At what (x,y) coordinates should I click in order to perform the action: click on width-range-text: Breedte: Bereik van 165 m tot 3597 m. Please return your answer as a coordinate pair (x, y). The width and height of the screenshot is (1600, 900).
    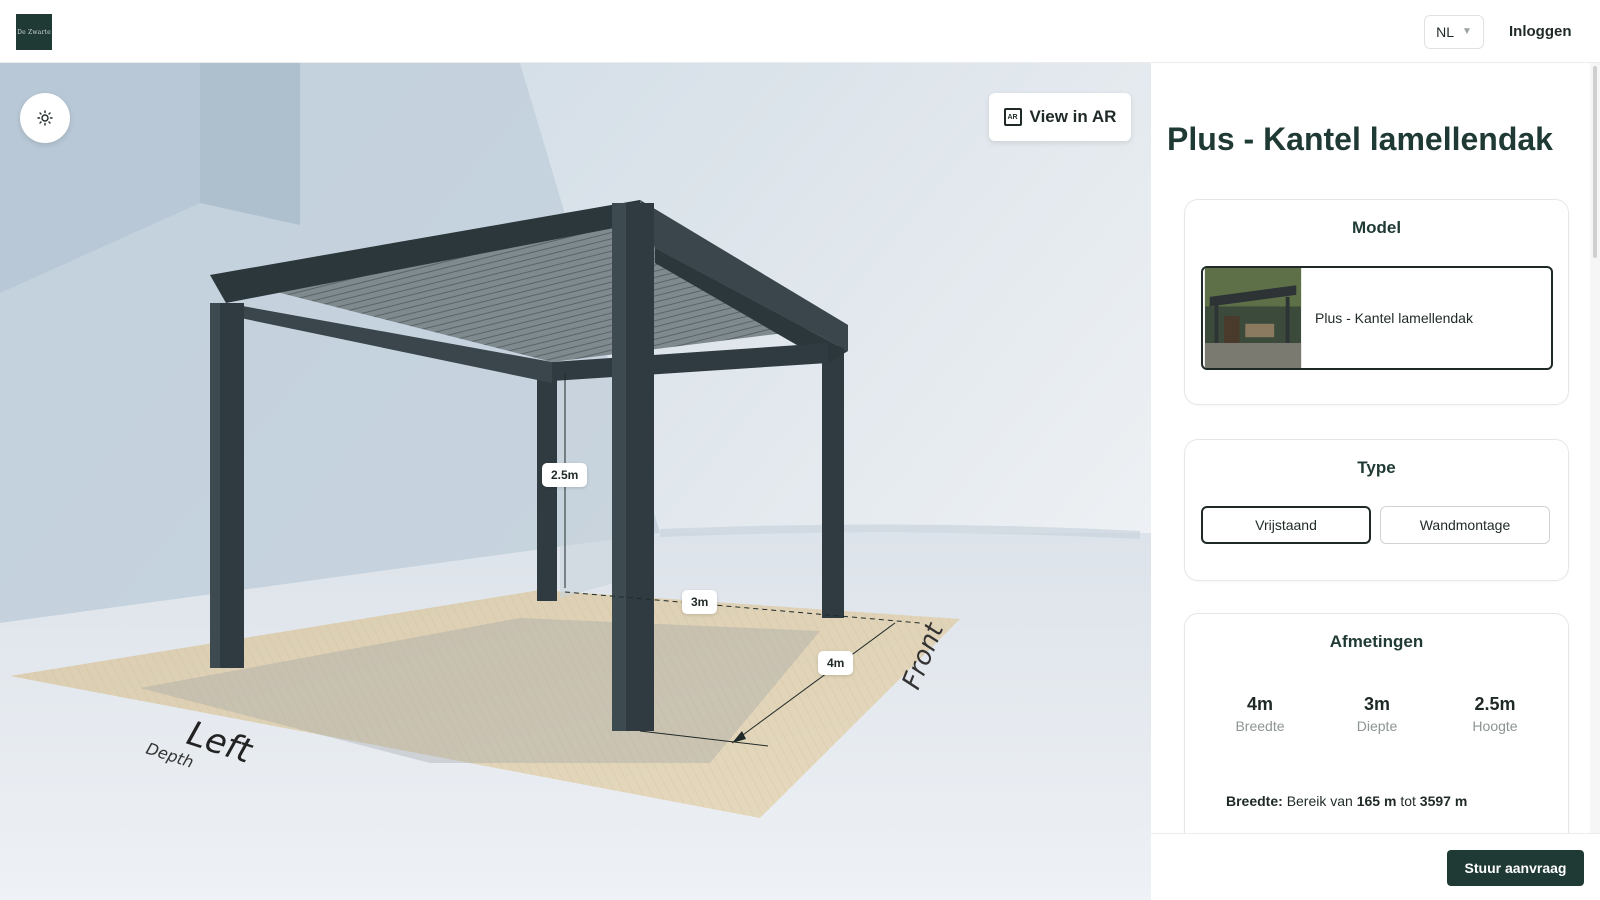
    Looking at the image, I should click on (1346, 801).